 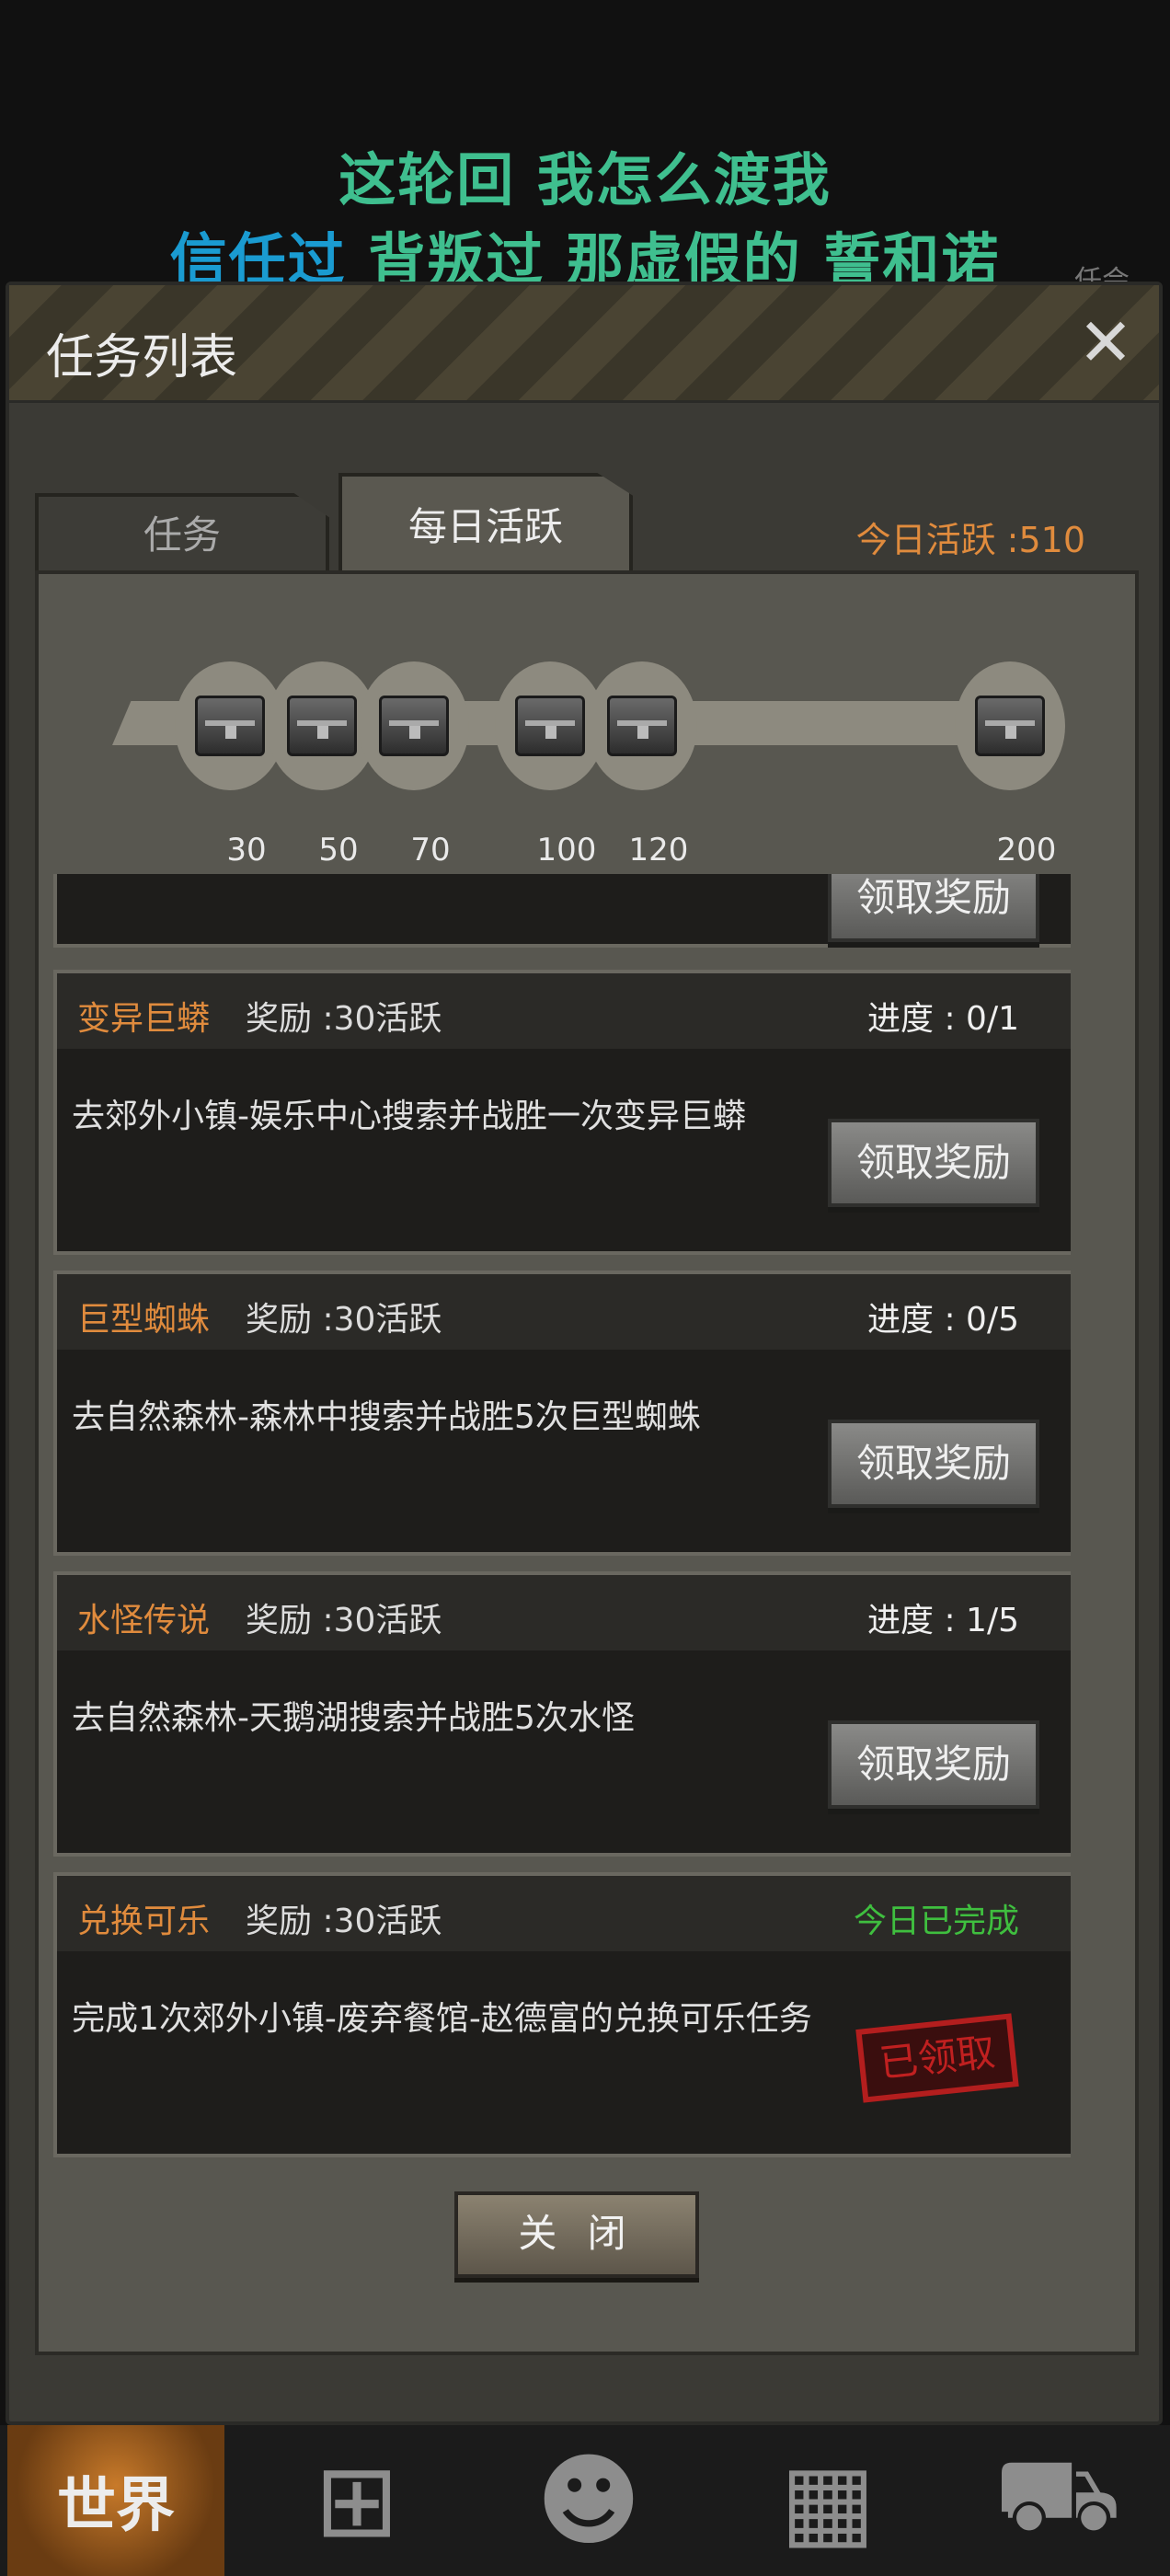 I want to click on nav-world-label: 世界, so click(x=116, y=2506).